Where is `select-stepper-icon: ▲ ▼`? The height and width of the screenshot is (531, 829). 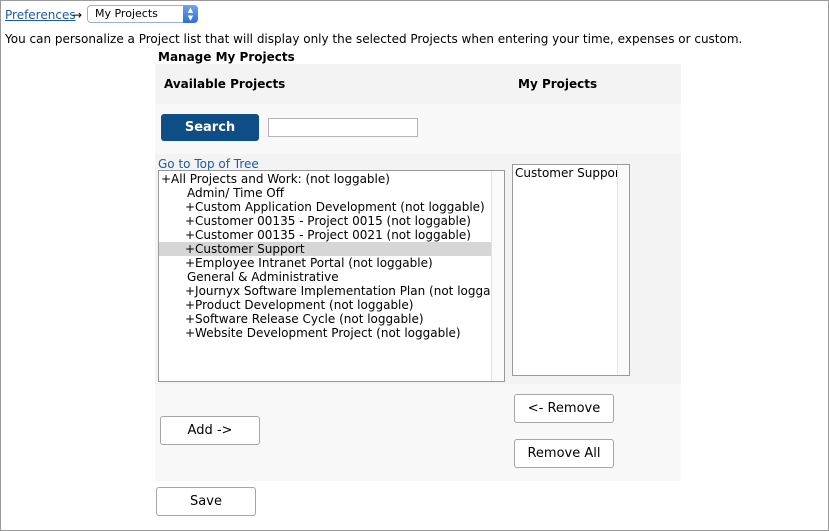
select-stepper-icon: ▲ ▼ is located at coordinates (190, 14).